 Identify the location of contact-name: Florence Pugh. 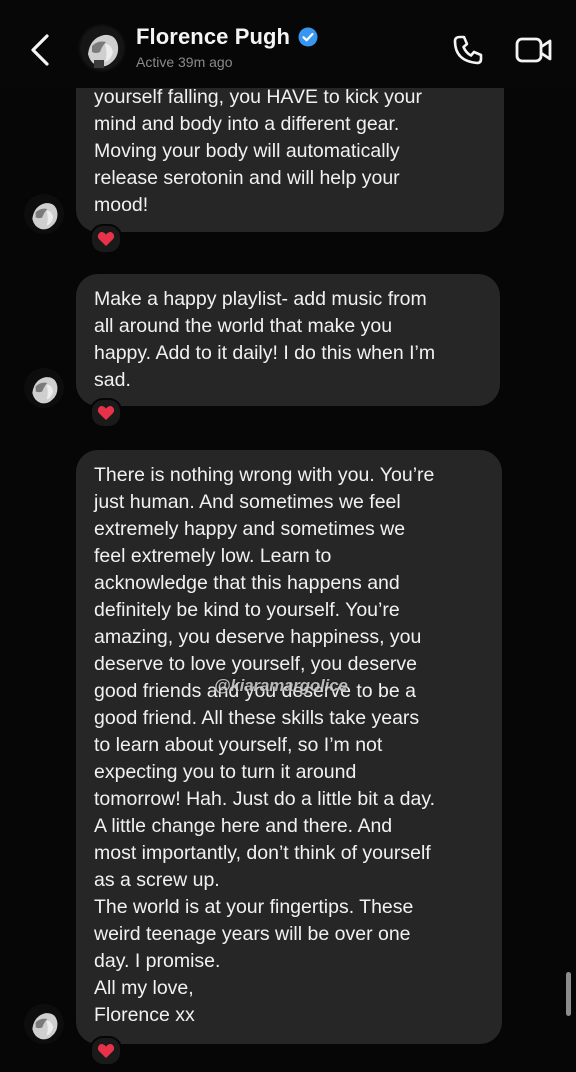
(213, 36).